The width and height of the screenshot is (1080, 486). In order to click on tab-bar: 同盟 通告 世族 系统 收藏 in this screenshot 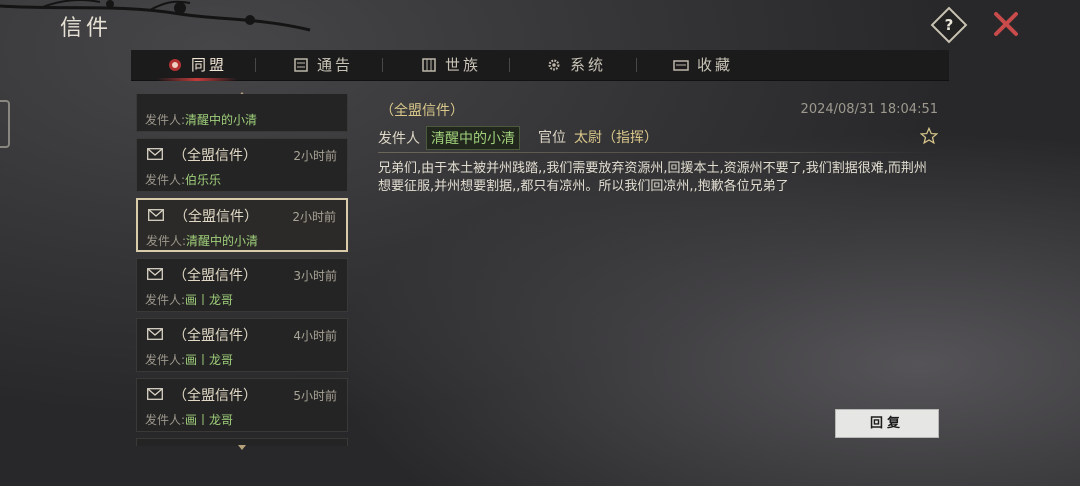, I will do `click(540, 65)`.